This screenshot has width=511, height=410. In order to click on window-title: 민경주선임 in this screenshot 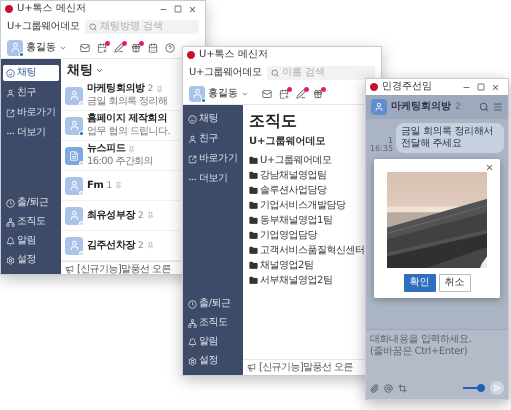, I will do `click(407, 87)`.